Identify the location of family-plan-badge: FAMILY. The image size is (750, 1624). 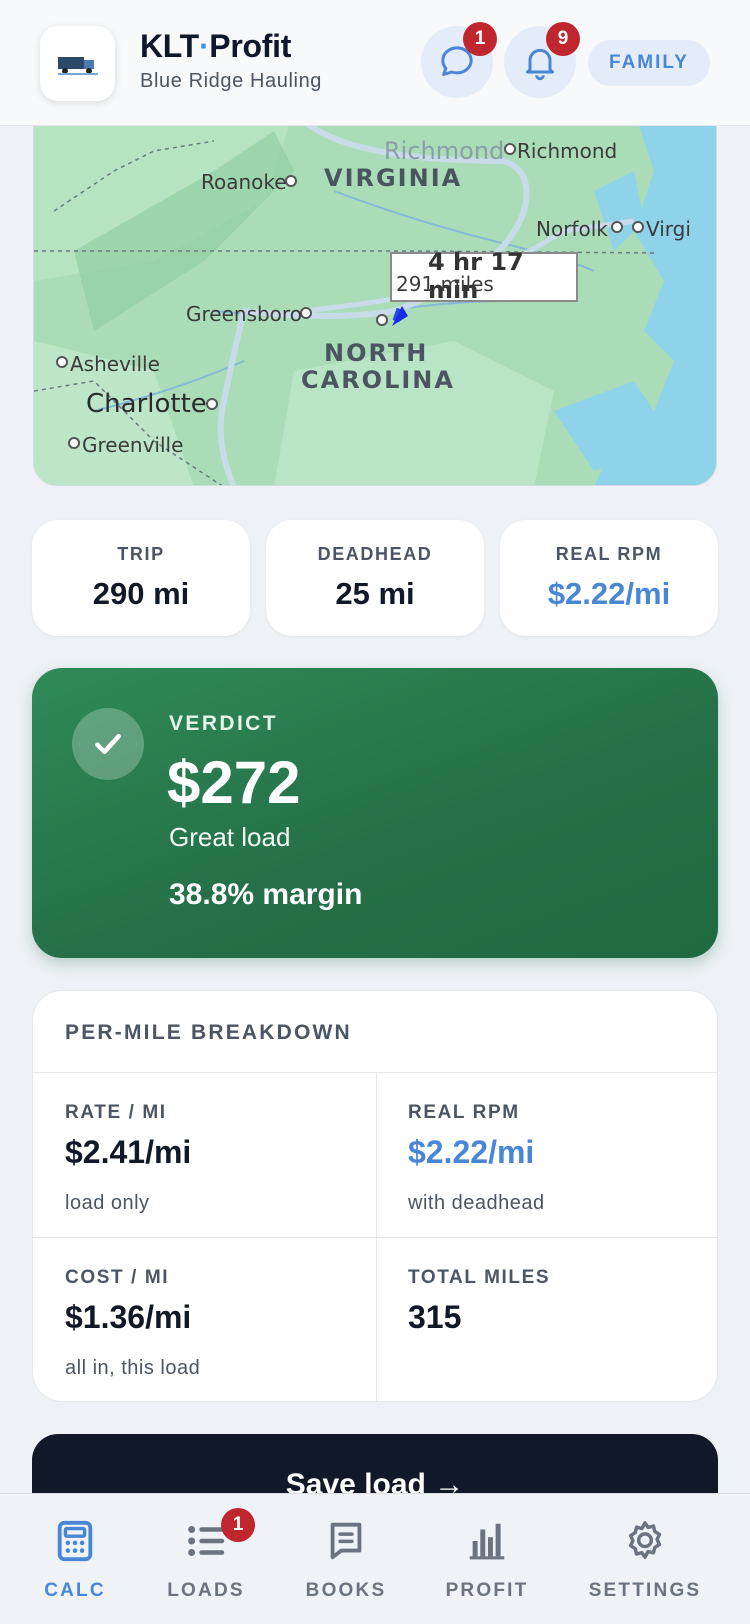
(649, 63).